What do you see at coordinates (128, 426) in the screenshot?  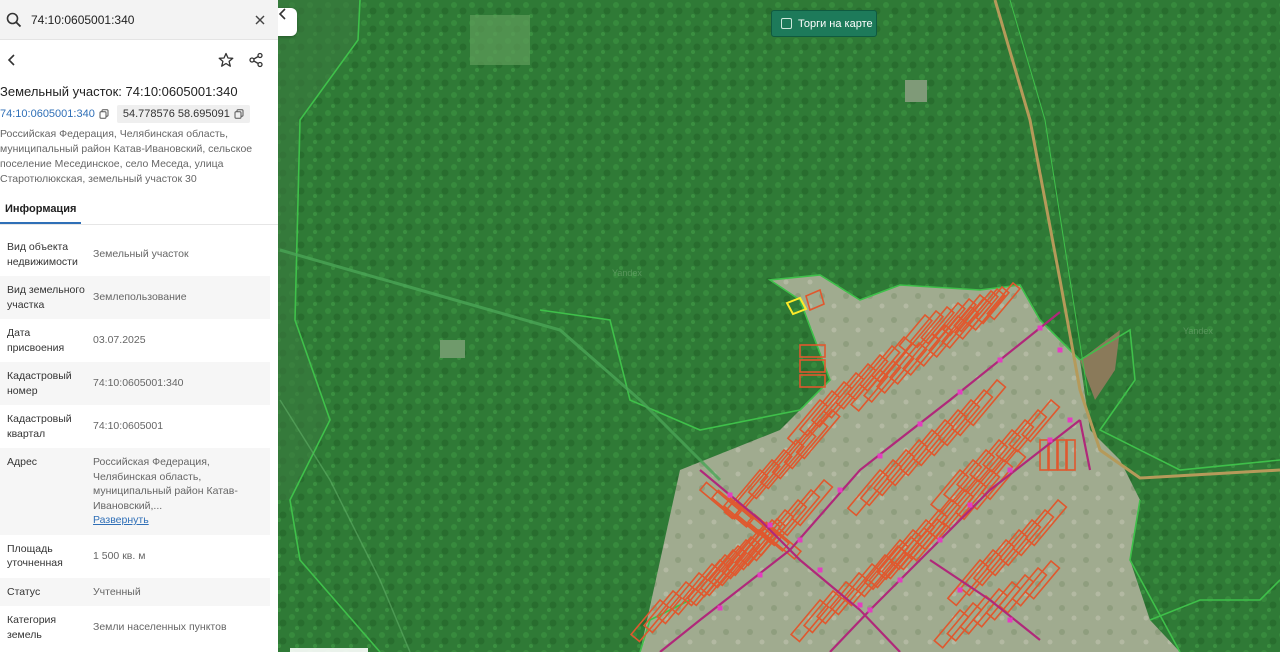 I see `property-value-text: 74:10:0605001` at bounding box center [128, 426].